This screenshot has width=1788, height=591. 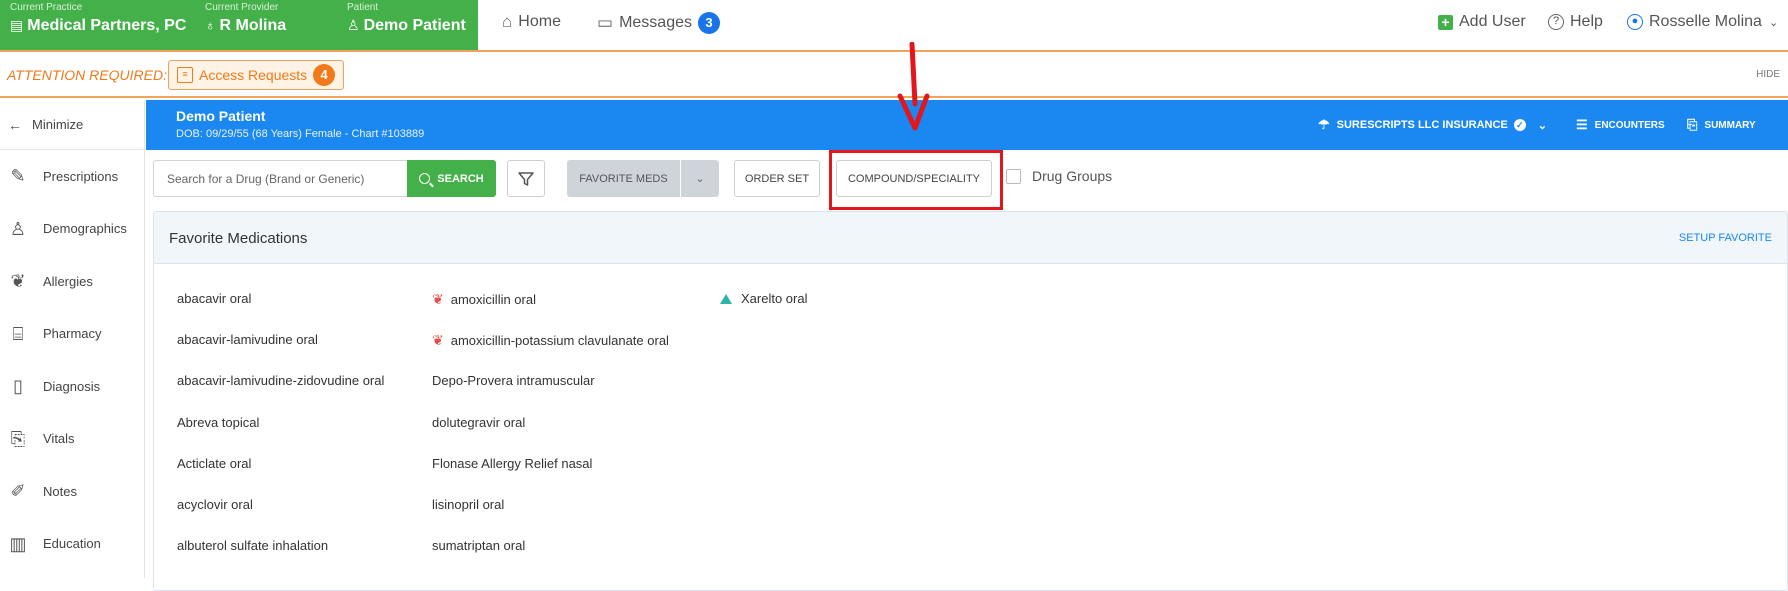 I want to click on sidebar-item-prescriptions: ✎ Prescriptions, so click(x=72, y=176).